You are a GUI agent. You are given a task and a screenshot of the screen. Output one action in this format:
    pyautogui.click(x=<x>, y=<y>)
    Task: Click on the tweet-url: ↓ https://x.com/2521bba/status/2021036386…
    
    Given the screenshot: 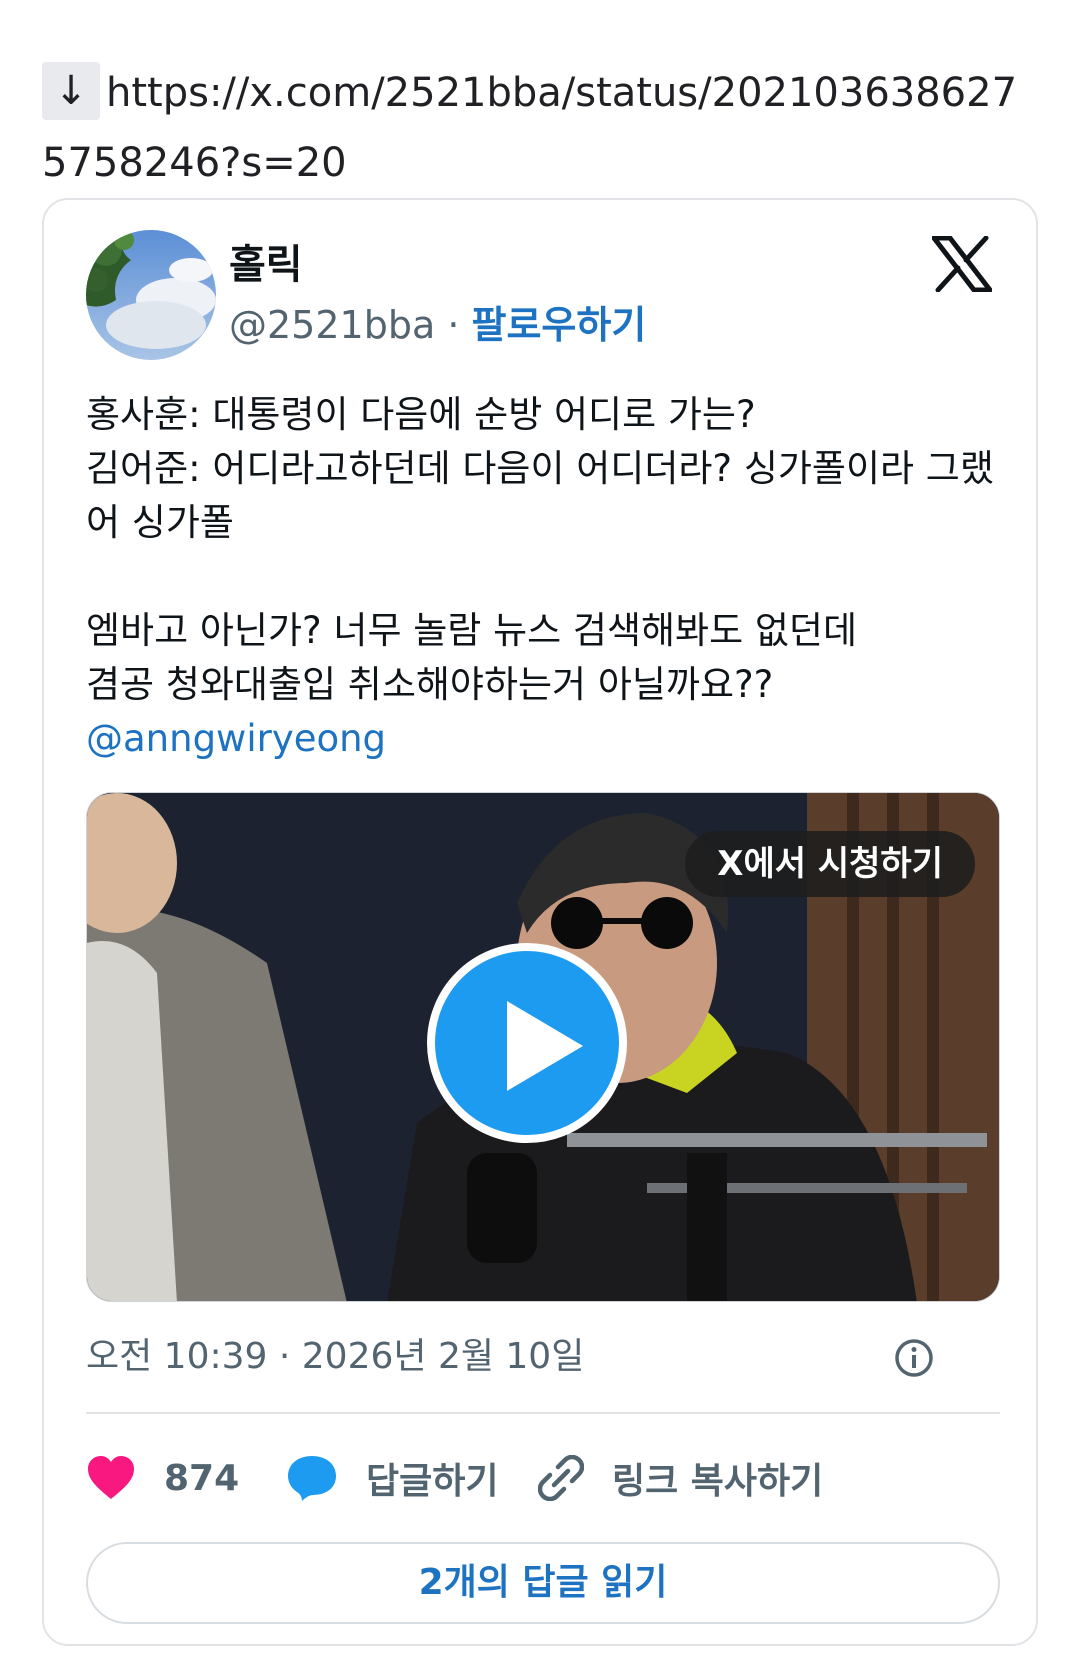 What is the action you would take?
    pyautogui.click(x=542, y=128)
    